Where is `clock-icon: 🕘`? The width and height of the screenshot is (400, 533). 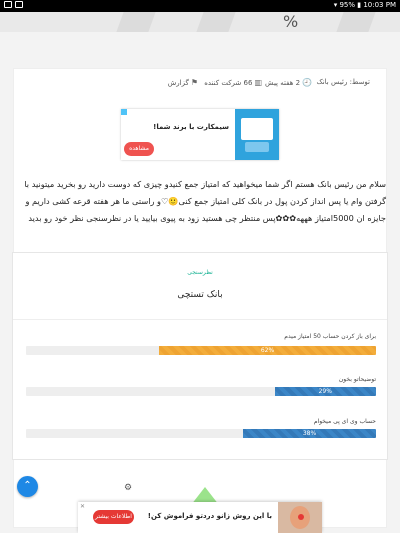
clock-icon: 🕘 is located at coordinates (307, 82).